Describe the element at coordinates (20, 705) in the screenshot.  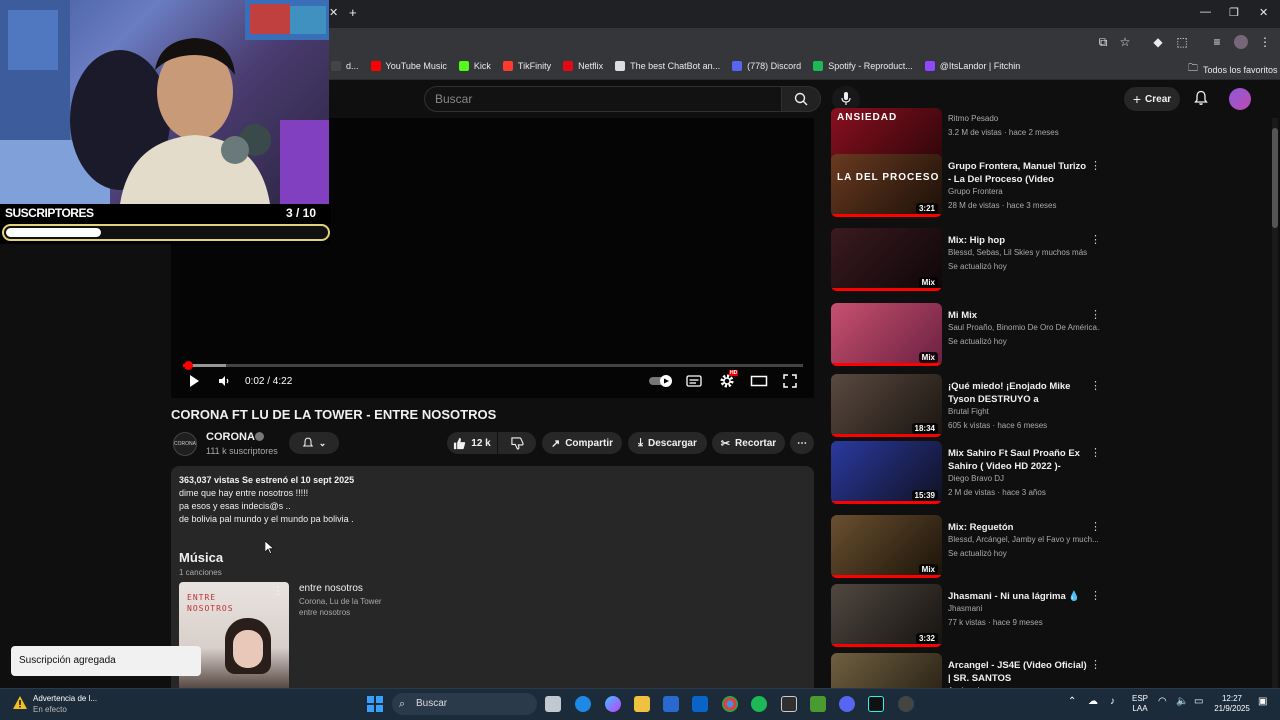
I see `weather-warning-icon` at that location.